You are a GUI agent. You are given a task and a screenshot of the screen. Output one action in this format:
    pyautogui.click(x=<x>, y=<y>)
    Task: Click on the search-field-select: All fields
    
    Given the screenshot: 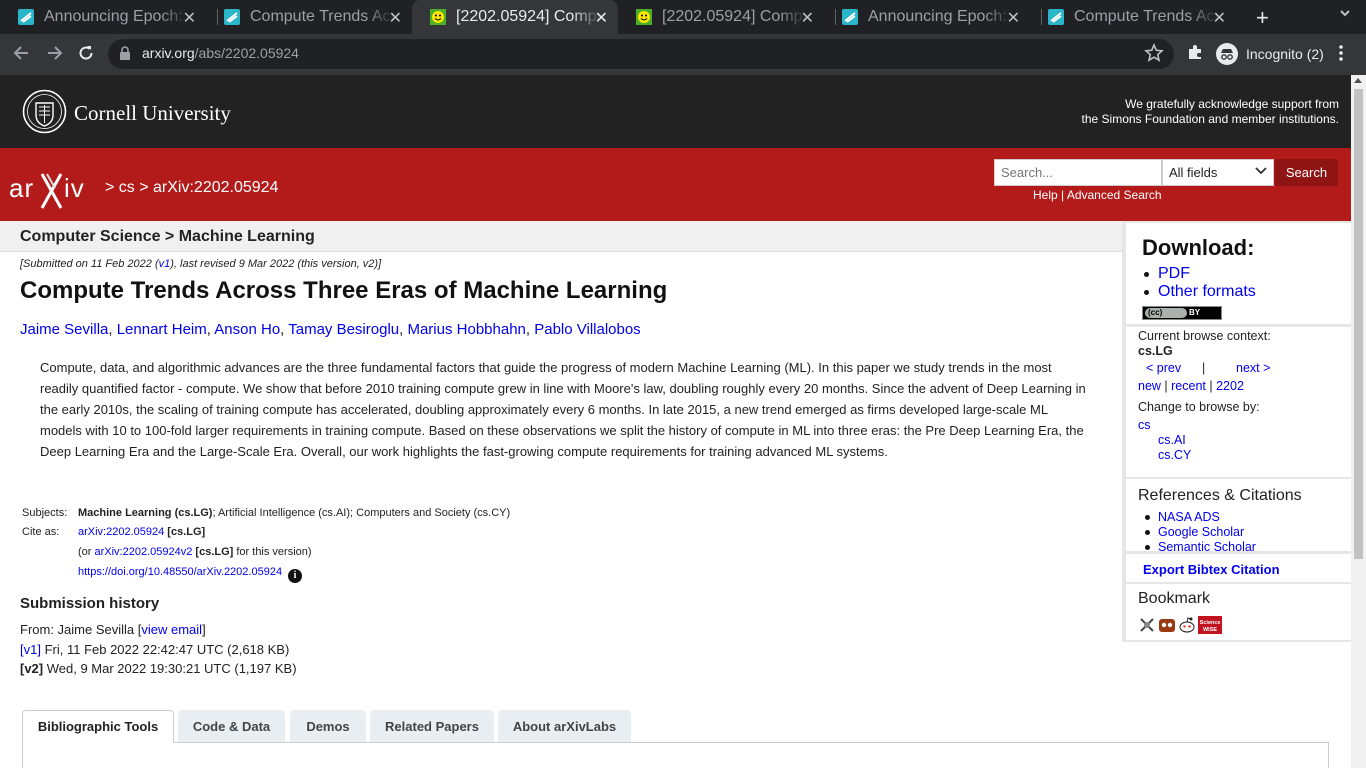 What is the action you would take?
    pyautogui.click(x=1218, y=172)
    